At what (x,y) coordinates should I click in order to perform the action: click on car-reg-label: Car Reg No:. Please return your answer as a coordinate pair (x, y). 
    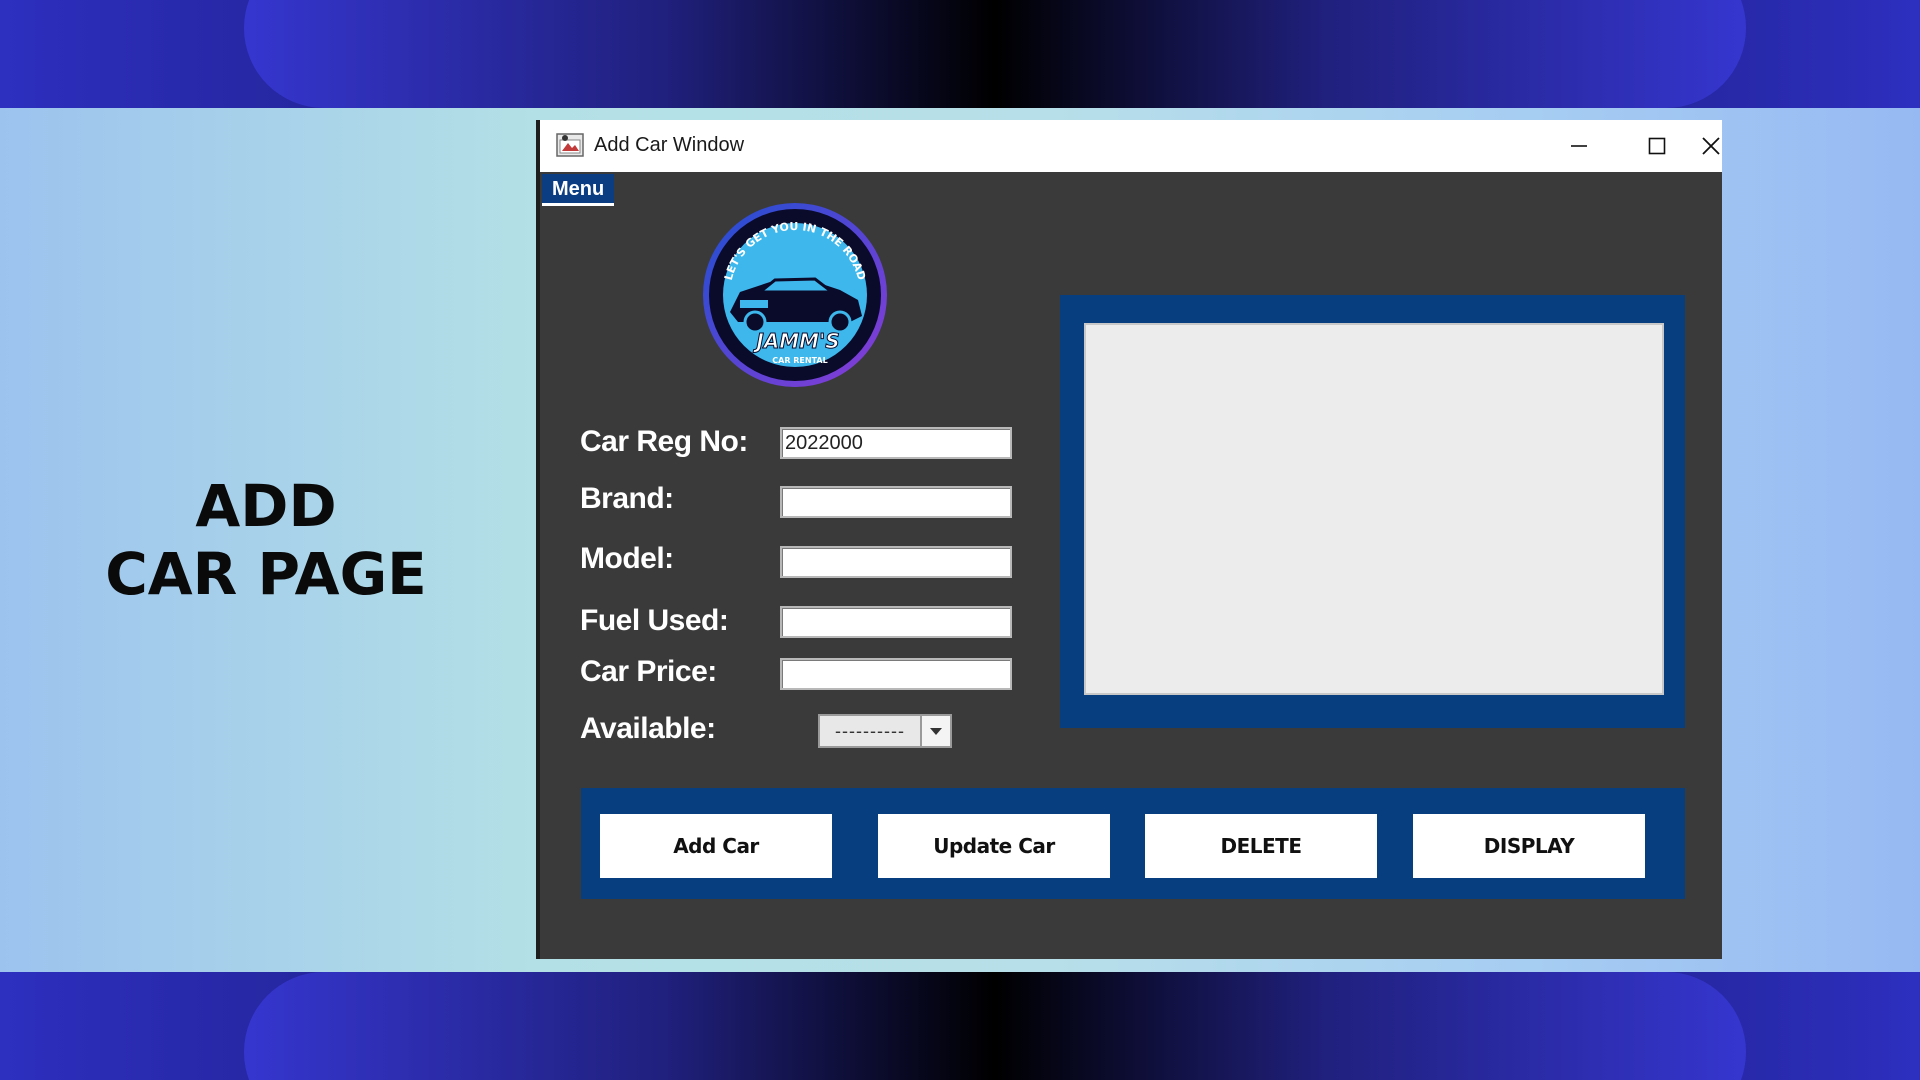
    Looking at the image, I should click on (664, 441).